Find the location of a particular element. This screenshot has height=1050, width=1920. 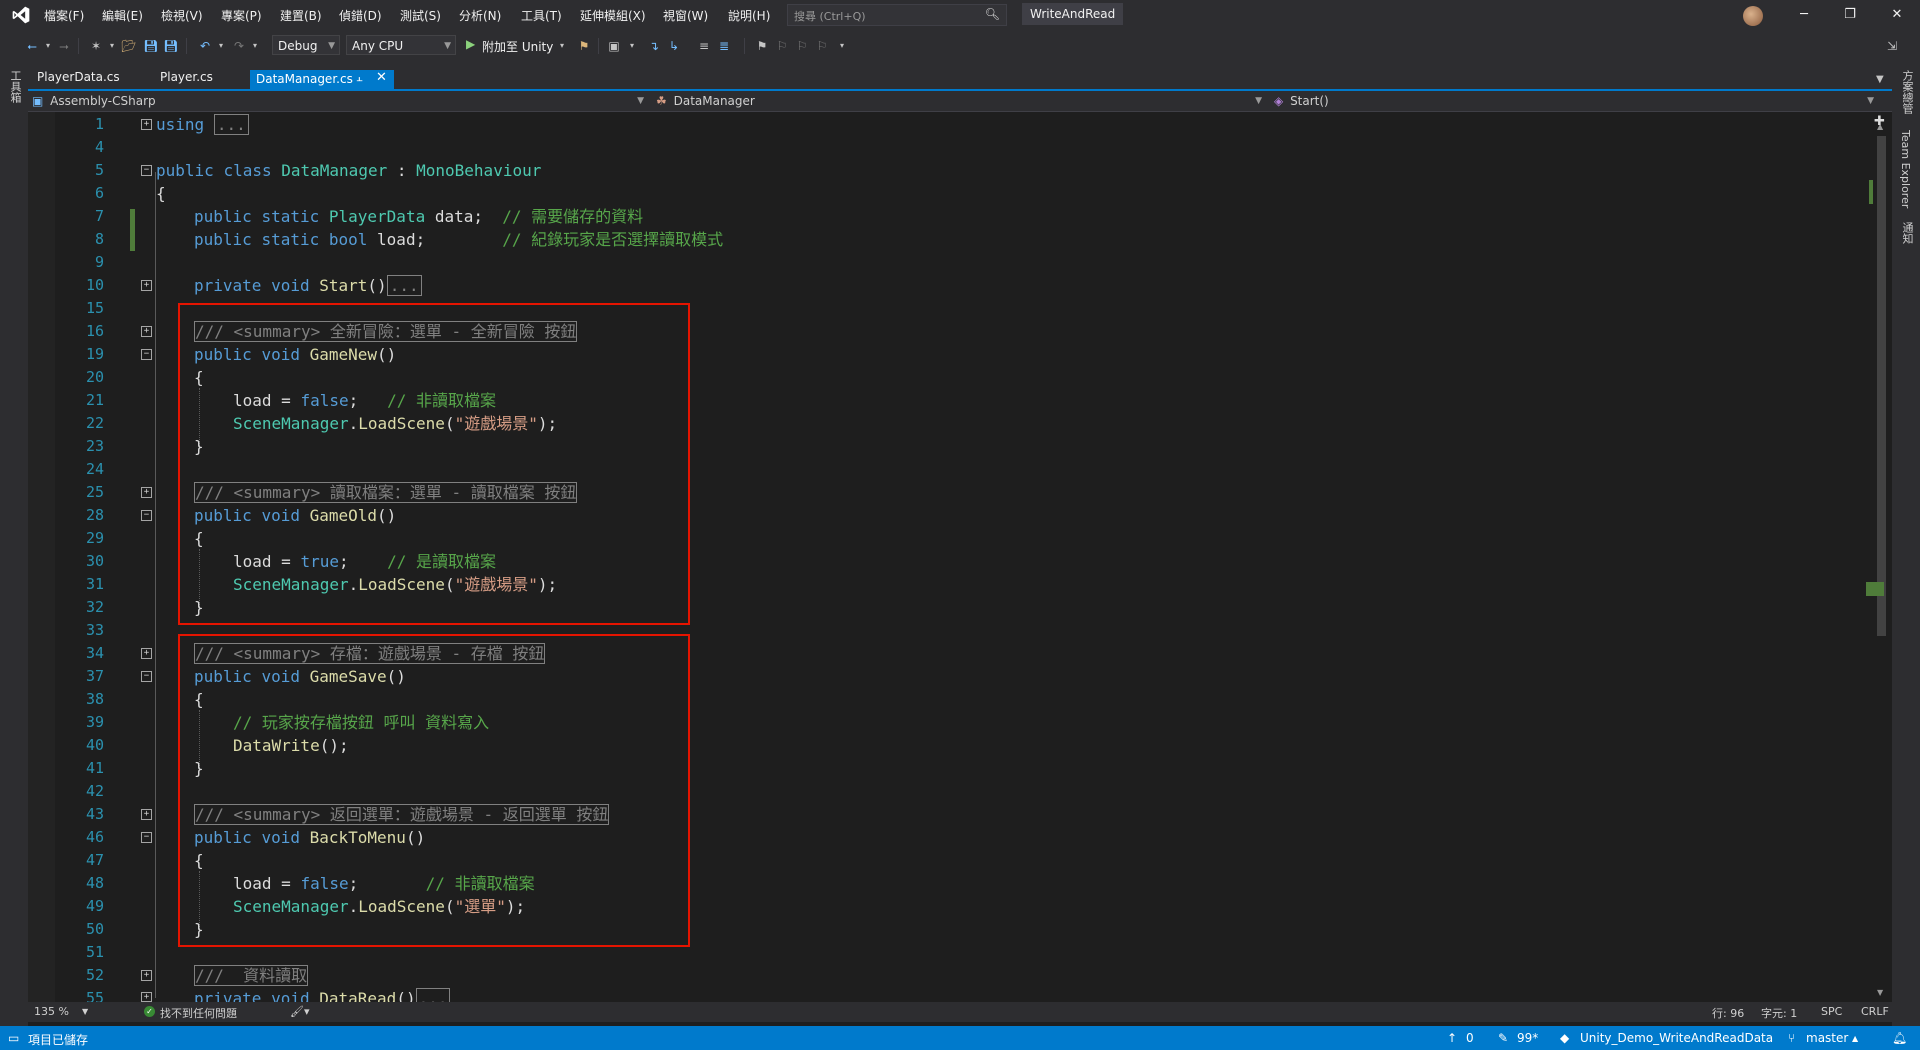

project-select: ▣ Assembly-CSharp ▼ is located at coordinates (338, 101).